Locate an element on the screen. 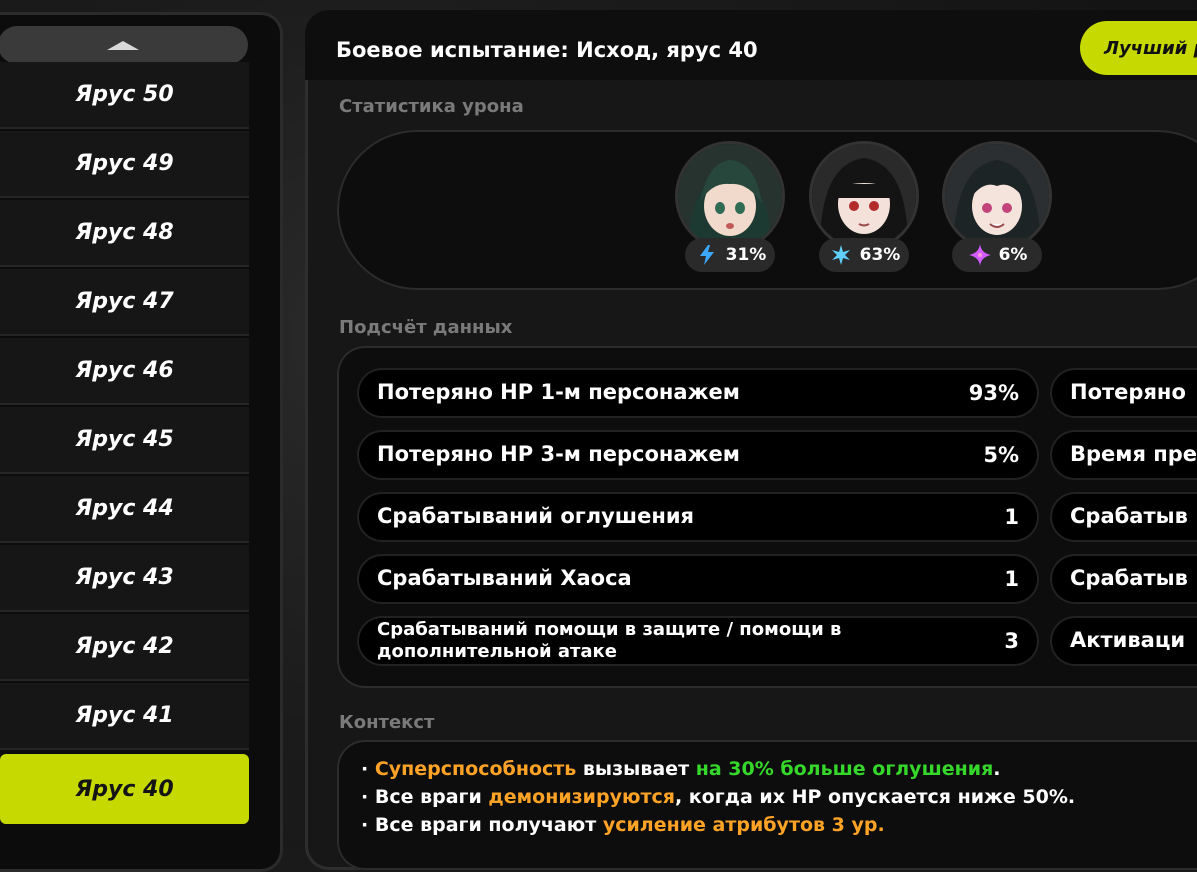 The image size is (1197, 872). tier-label: Ярус 40 is located at coordinates (124, 789).